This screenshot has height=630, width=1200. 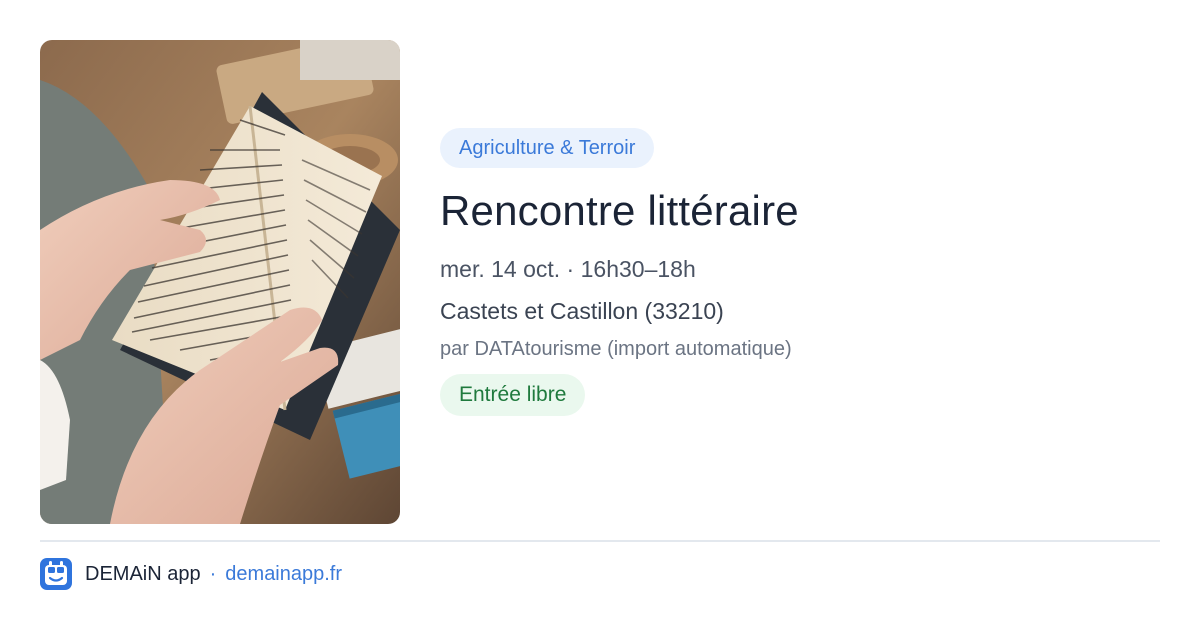 What do you see at coordinates (600, 541) in the screenshot?
I see `footer-divider` at bounding box center [600, 541].